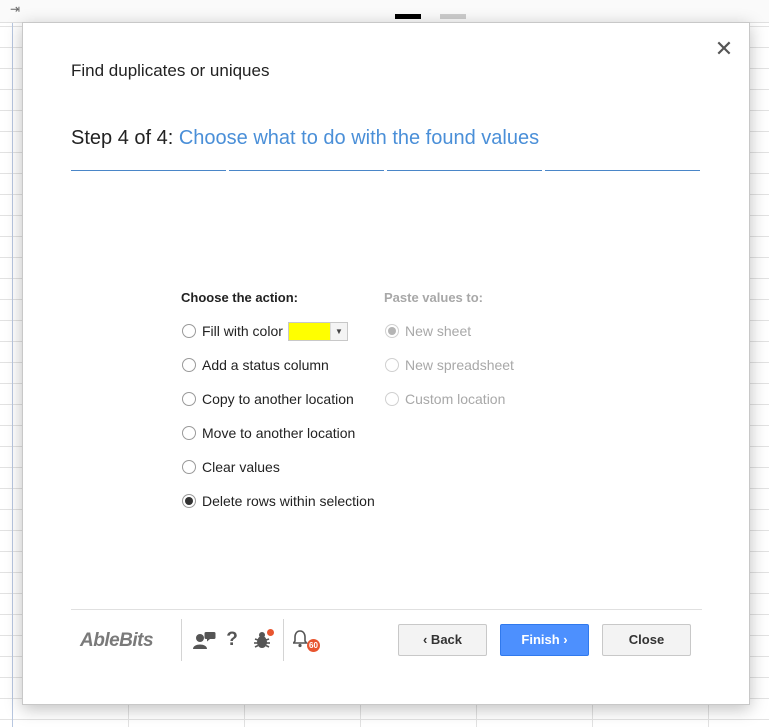 This screenshot has width=769, height=727. What do you see at coordinates (265, 365) in the screenshot?
I see `option-label: Add a status column` at bounding box center [265, 365].